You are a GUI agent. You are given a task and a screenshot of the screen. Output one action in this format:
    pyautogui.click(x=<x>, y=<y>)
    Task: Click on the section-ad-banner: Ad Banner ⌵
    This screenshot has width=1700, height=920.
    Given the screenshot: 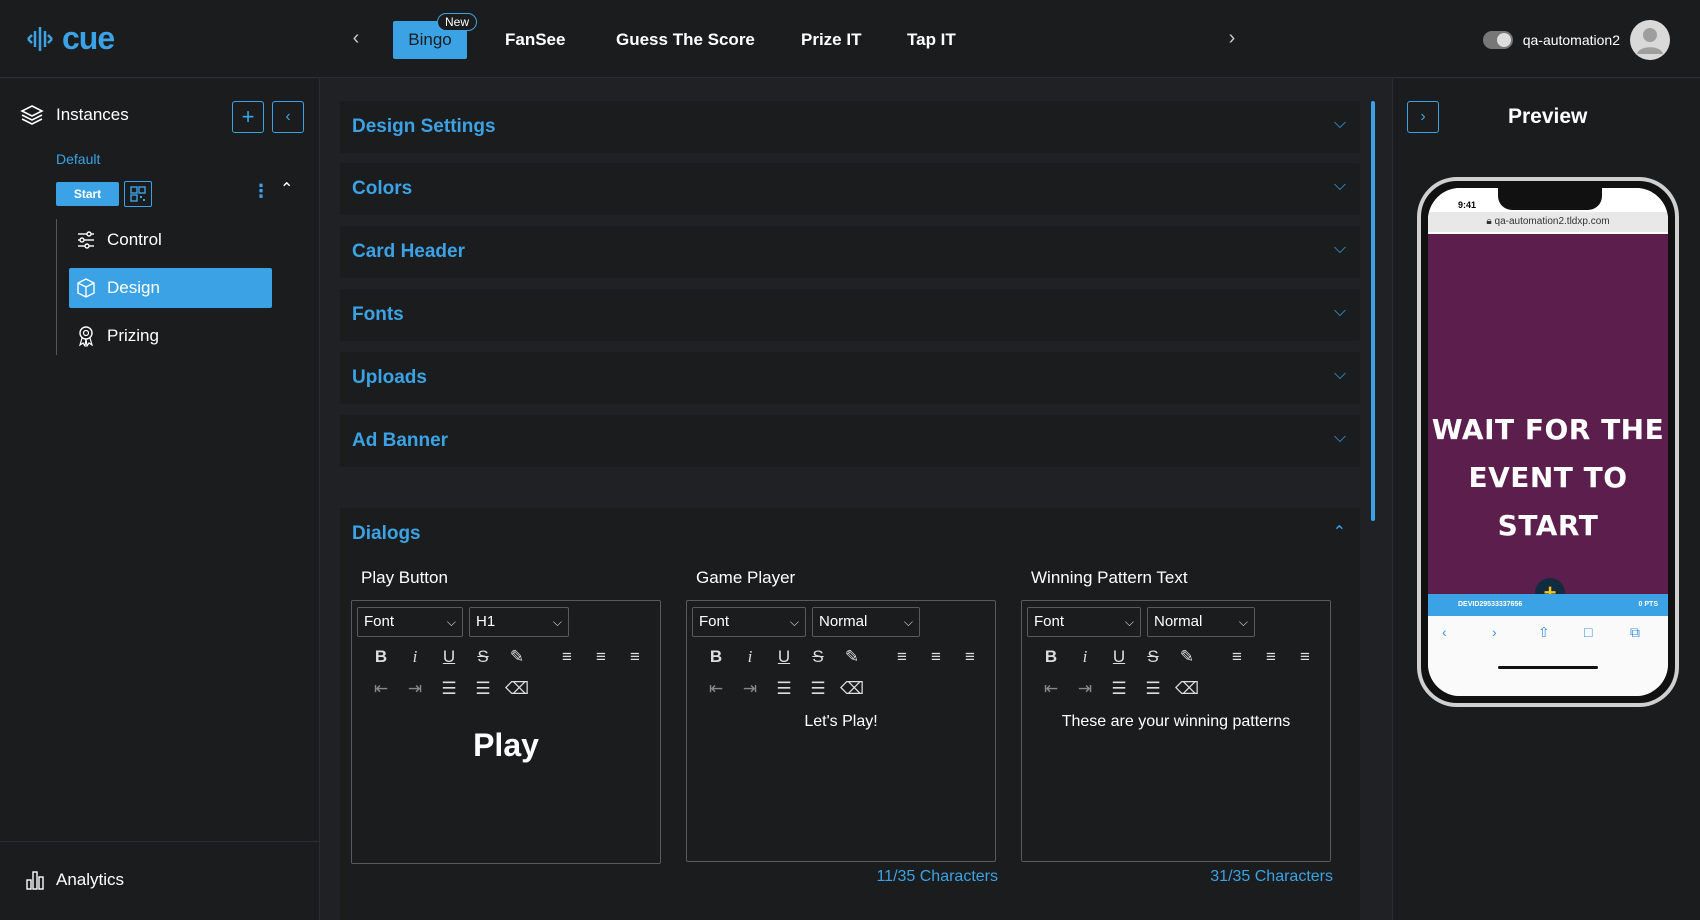 What is the action you would take?
    pyautogui.click(x=850, y=441)
    